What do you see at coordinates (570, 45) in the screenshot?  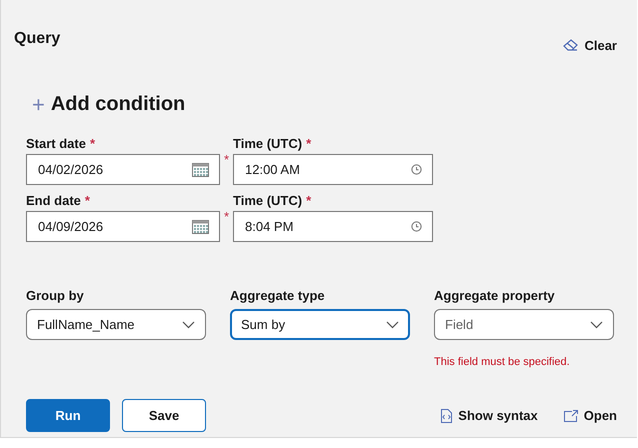 I see `eraser-icon` at bounding box center [570, 45].